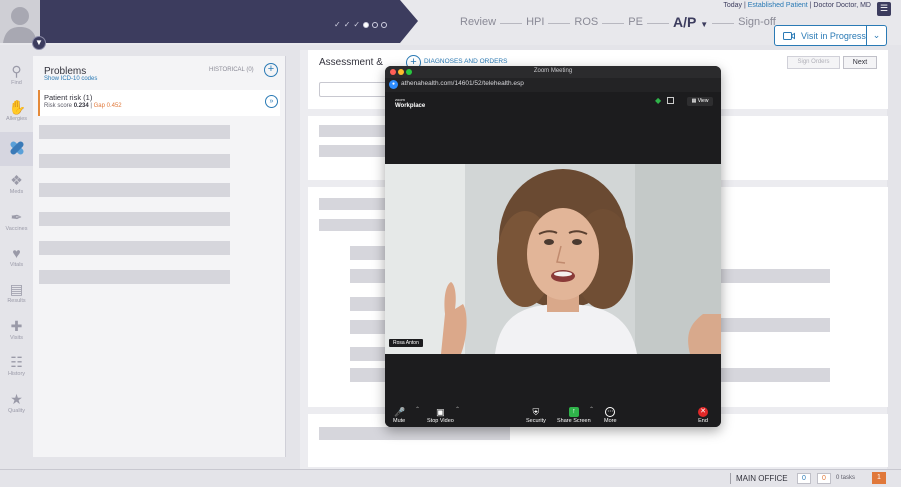 Image resolution: width=901 pixels, height=487 pixels. What do you see at coordinates (703, 421) in the screenshot?
I see `end-label: End` at bounding box center [703, 421].